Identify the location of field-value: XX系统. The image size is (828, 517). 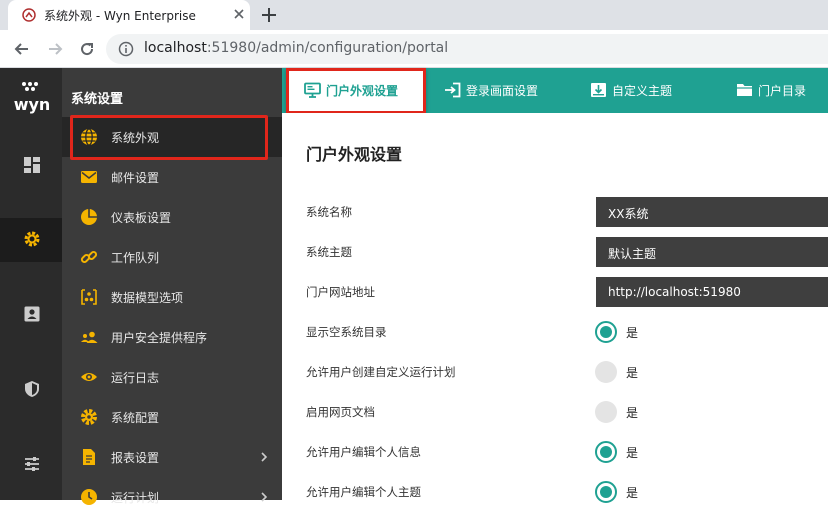
(628, 214).